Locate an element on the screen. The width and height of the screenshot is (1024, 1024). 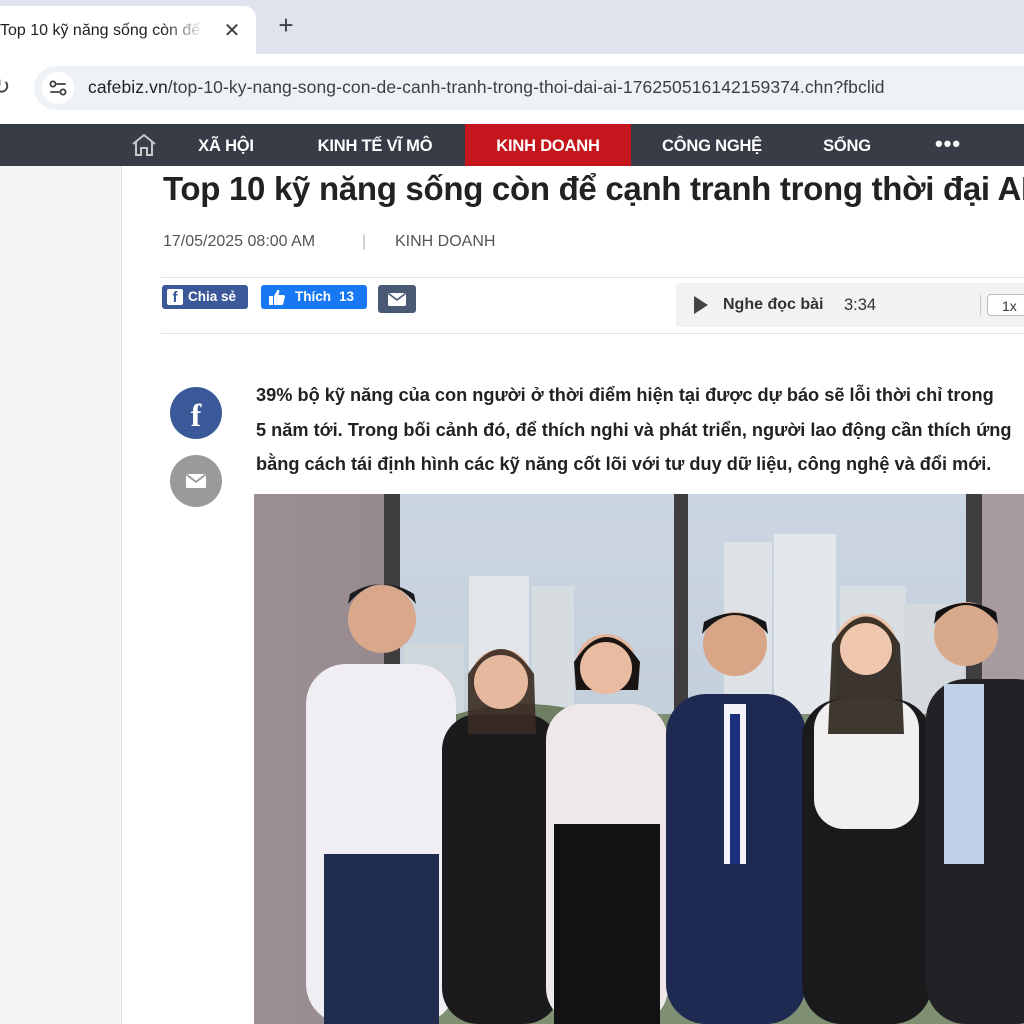
nav-item-song: SỐNG is located at coordinates (847, 145).